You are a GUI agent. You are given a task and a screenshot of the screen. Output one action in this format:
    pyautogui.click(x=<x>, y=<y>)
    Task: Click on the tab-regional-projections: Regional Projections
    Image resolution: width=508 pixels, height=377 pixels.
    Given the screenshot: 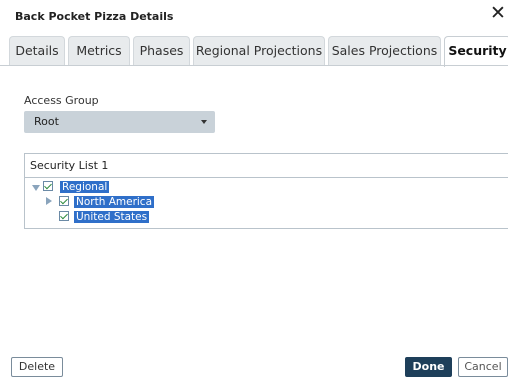 What is the action you would take?
    pyautogui.click(x=259, y=50)
    